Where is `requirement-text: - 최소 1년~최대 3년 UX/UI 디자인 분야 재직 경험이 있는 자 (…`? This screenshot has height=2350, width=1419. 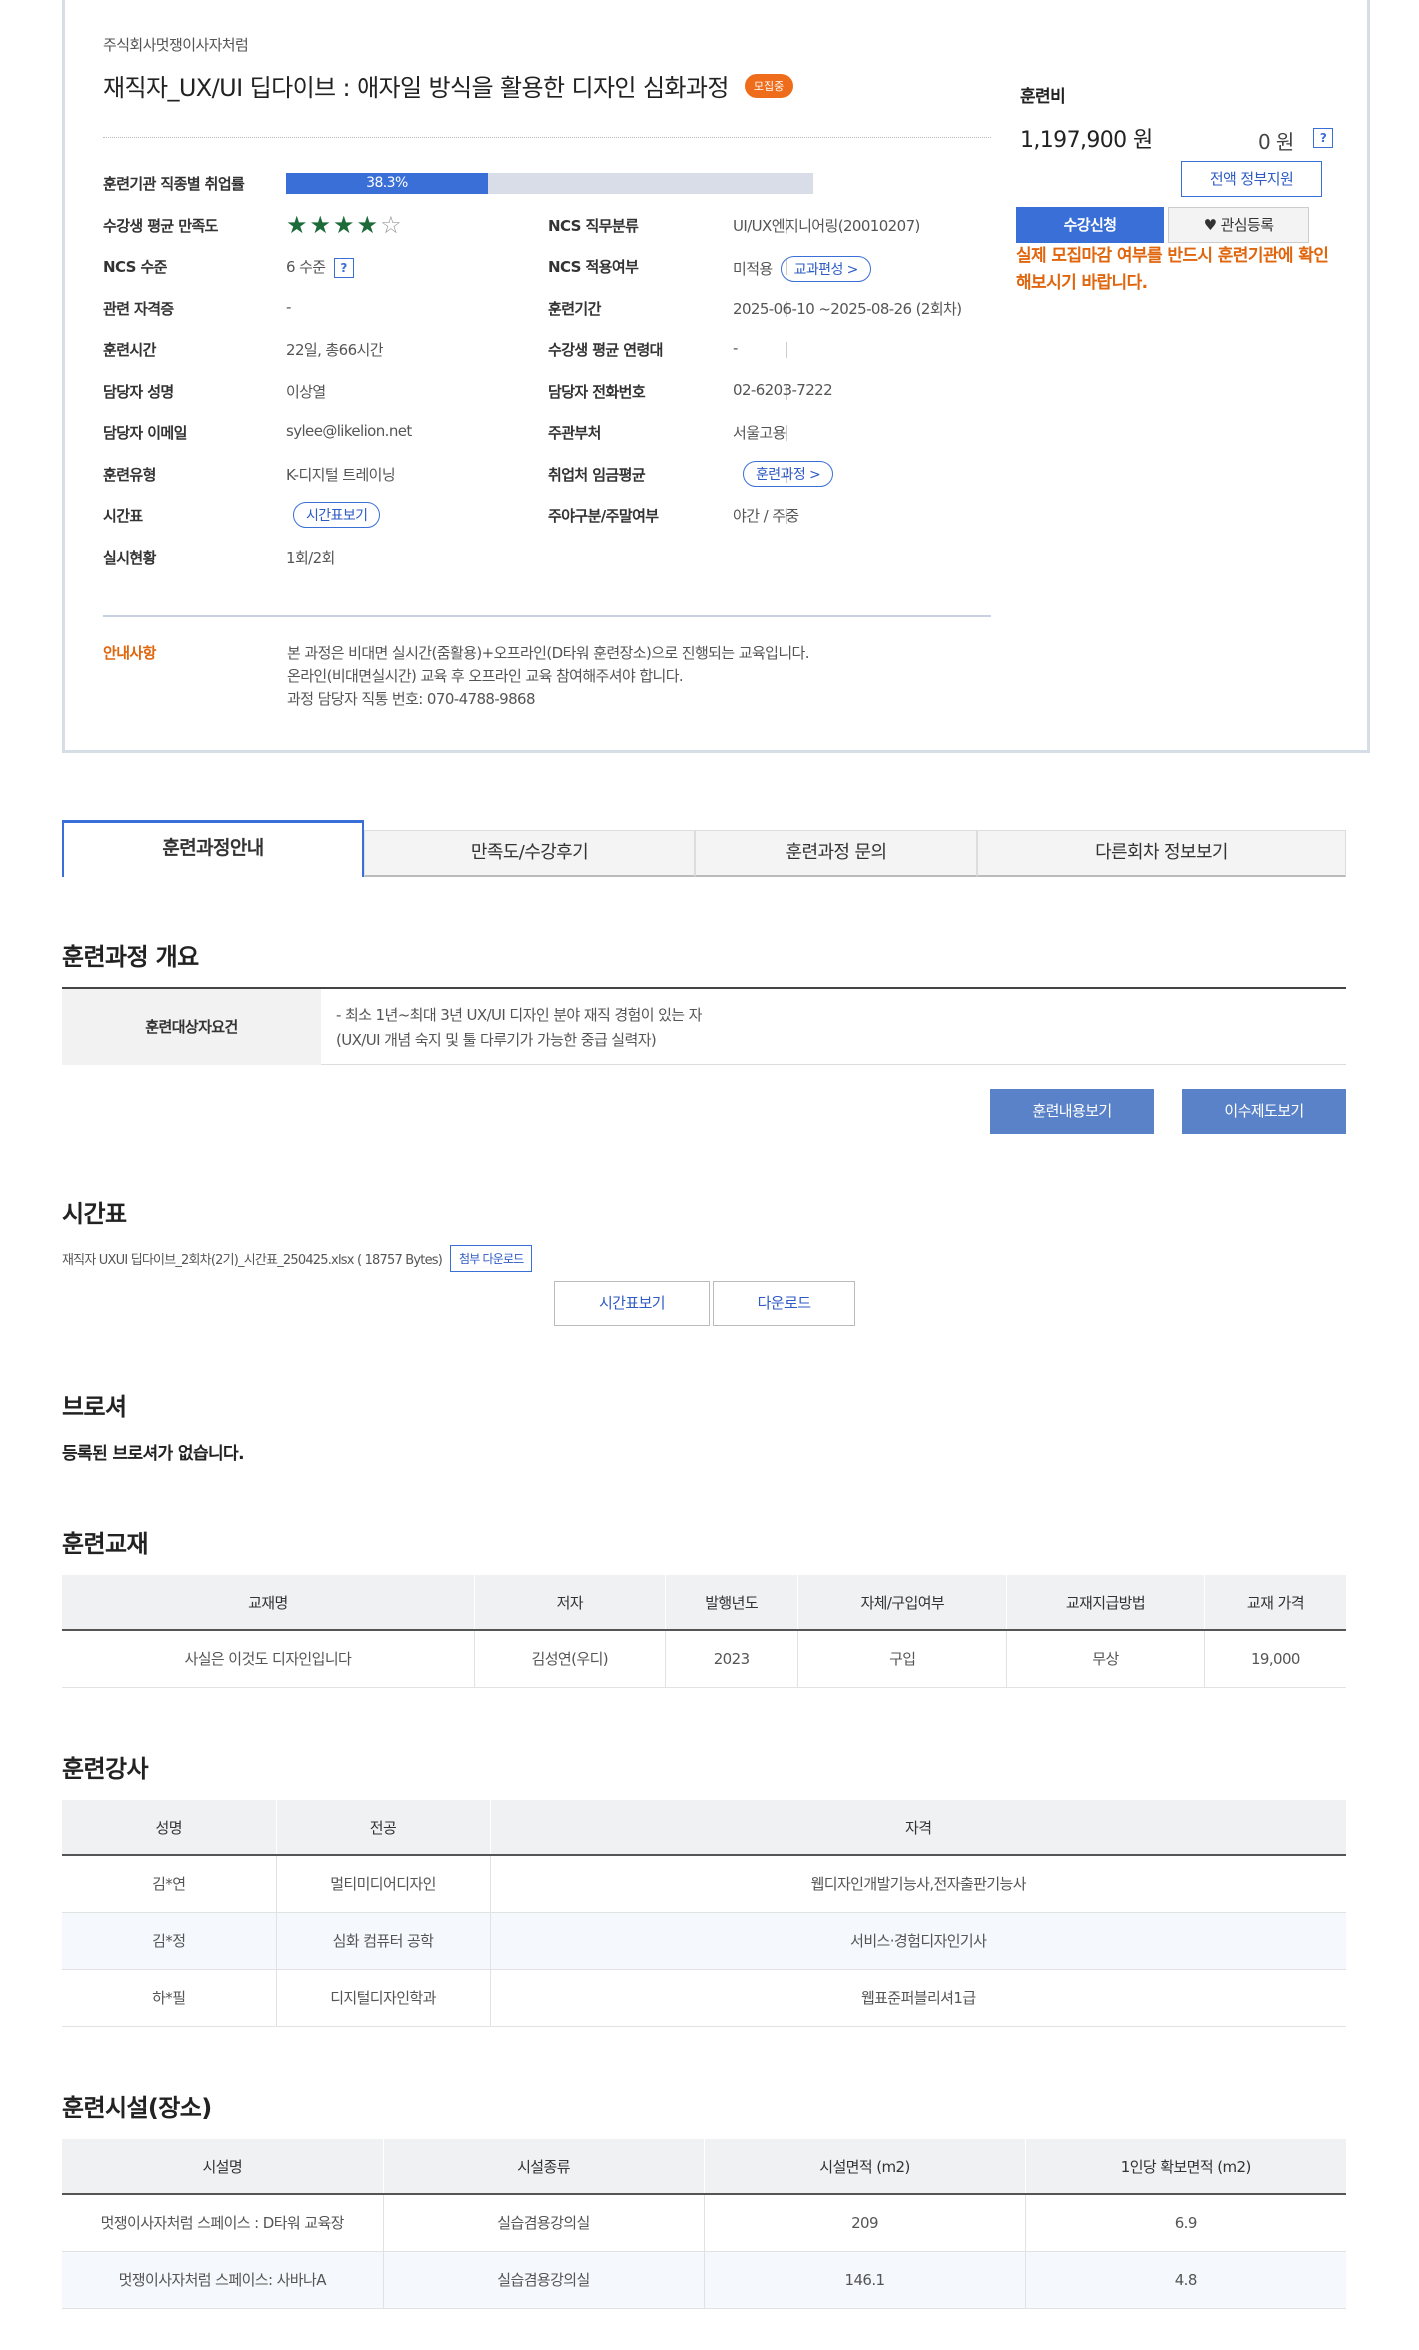
requirement-text: - 최소 1년~최대 3년 UX/UI 디자인 분야 재직 경험이 있는 자 (… is located at coordinates (519, 1028).